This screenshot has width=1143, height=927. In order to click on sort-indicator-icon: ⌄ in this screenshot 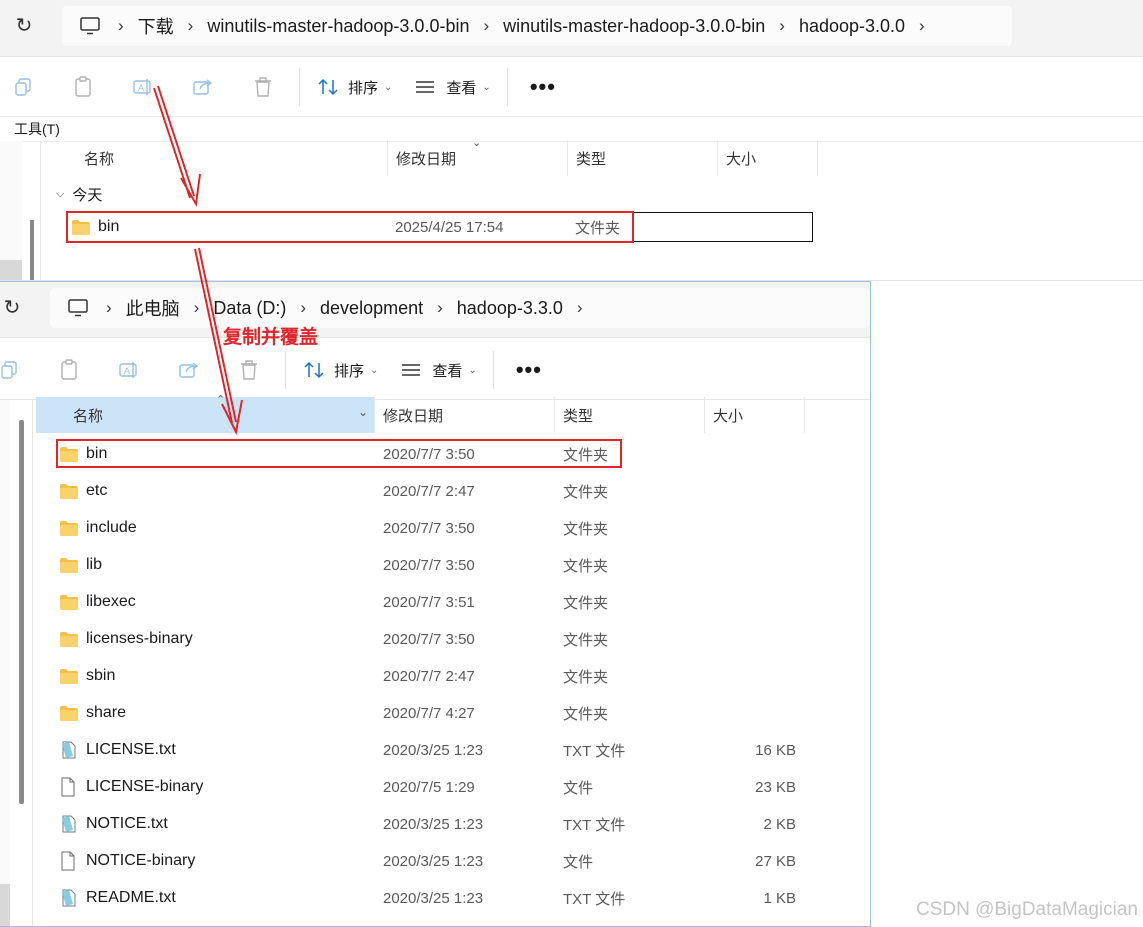, I will do `click(477, 143)`.